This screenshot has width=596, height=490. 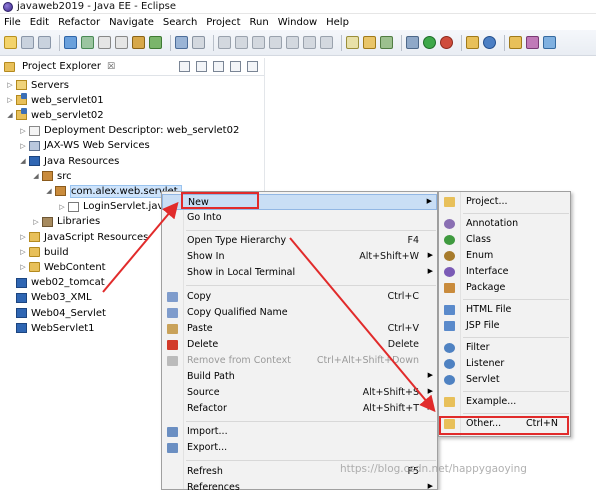 What do you see at coordinates (299, 393) in the screenshot?
I see `context-menu-item-source: Source Alt+Shift+S ▶` at bounding box center [299, 393].